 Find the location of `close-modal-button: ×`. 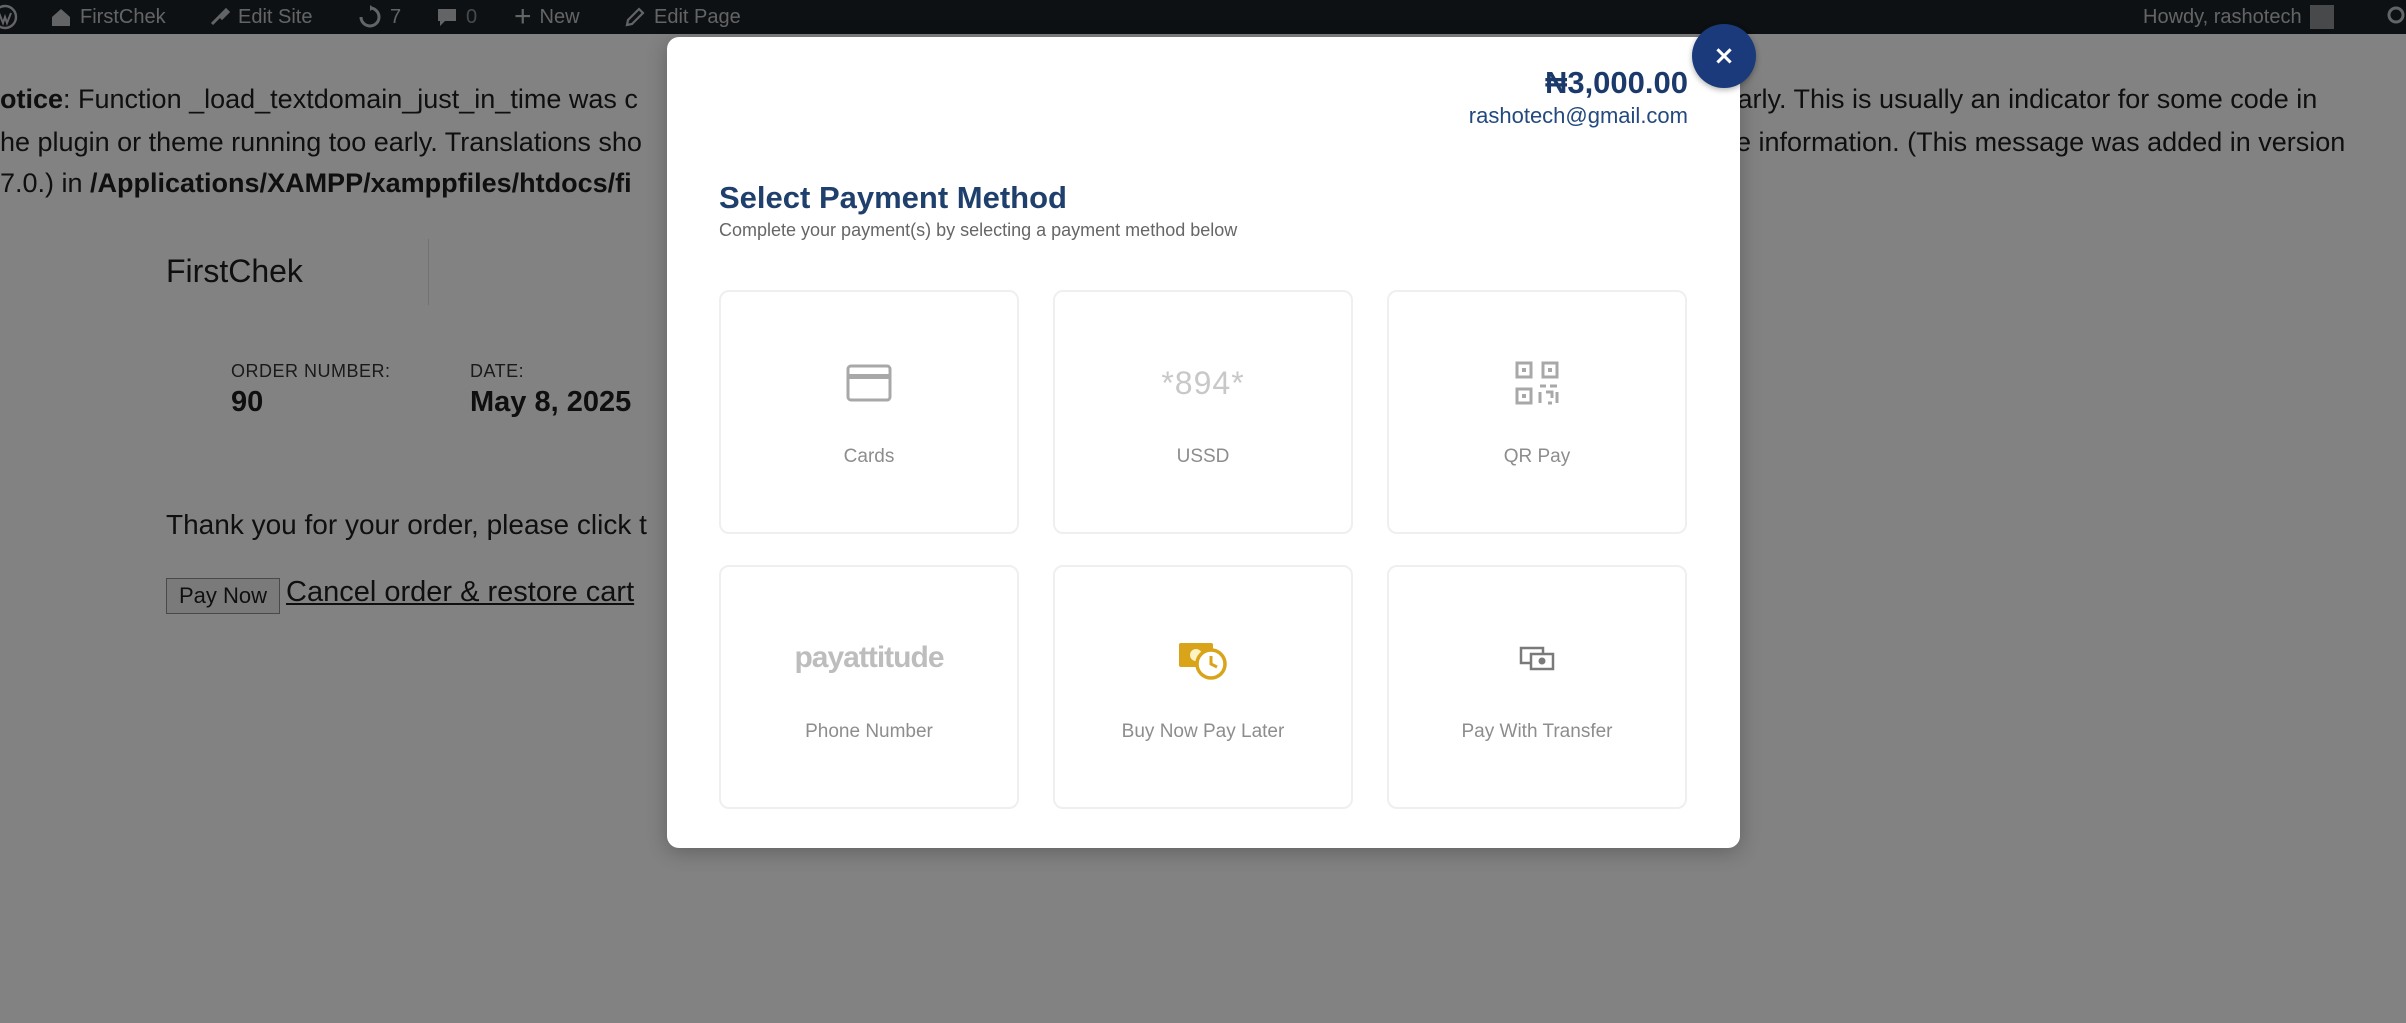

close-modal-button: × is located at coordinates (1724, 56).